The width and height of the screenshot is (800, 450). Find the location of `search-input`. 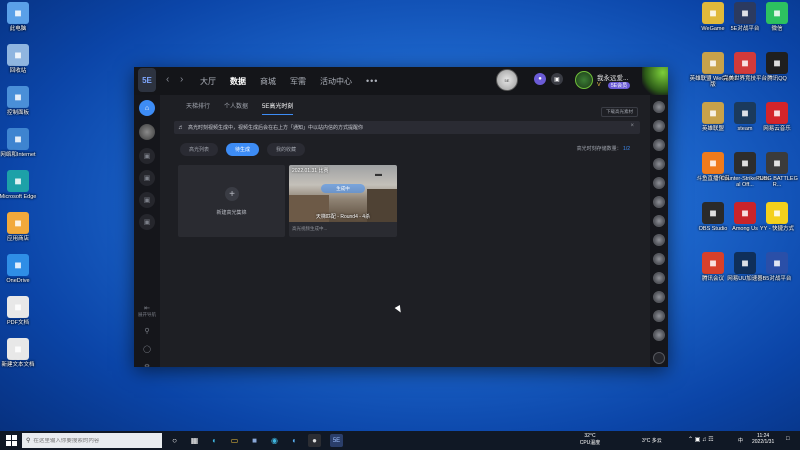

search-input is located at coordinates (96, 440).